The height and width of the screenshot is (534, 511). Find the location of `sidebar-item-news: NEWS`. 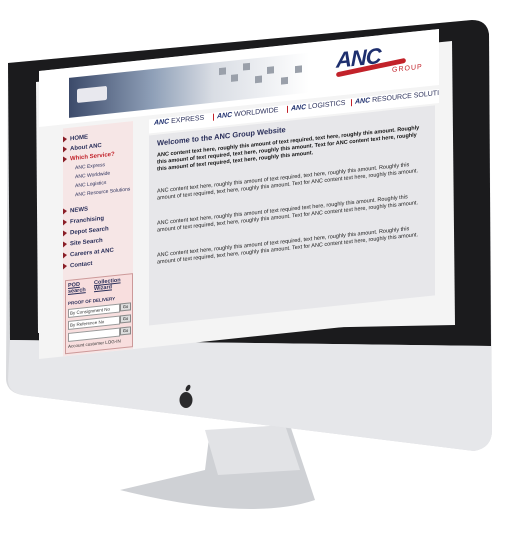

sidebar-item-news: NEWS is located at coordinates (75, 210).